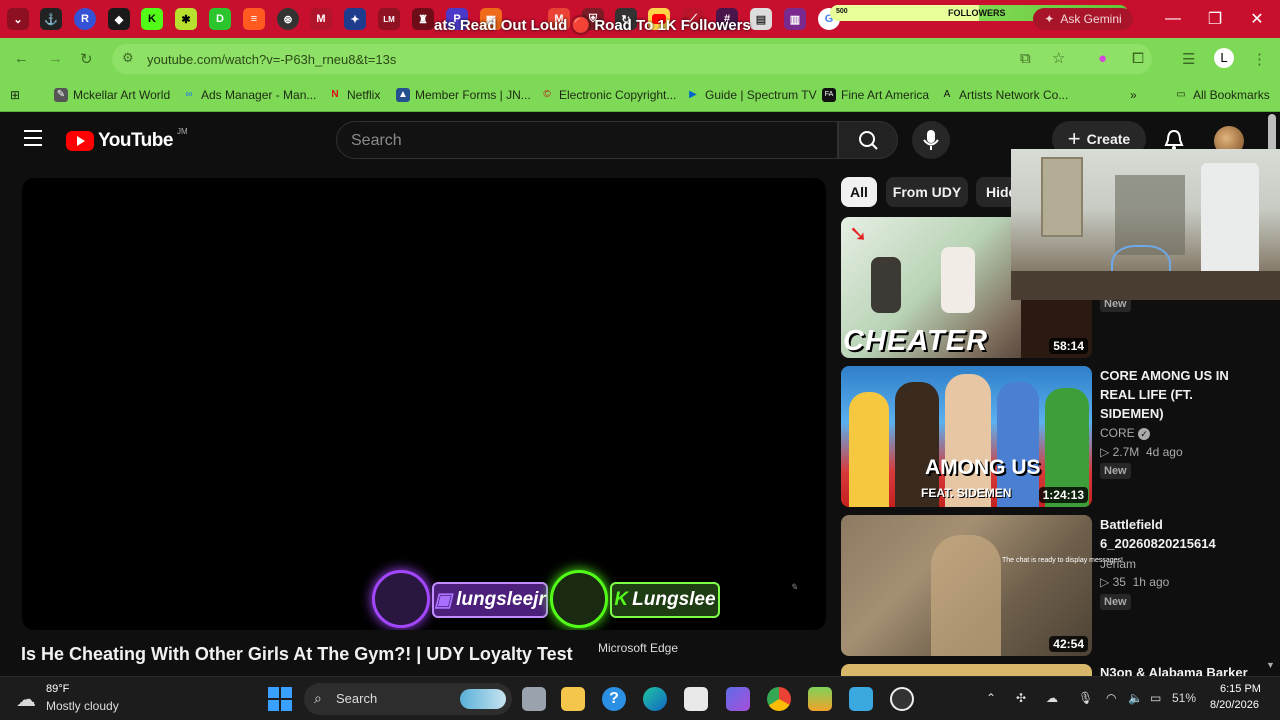 Image resolution: width=1280 pixels, height=720 pixels. I want to click on tab-stack-icon: ≡, so click(254, 19).